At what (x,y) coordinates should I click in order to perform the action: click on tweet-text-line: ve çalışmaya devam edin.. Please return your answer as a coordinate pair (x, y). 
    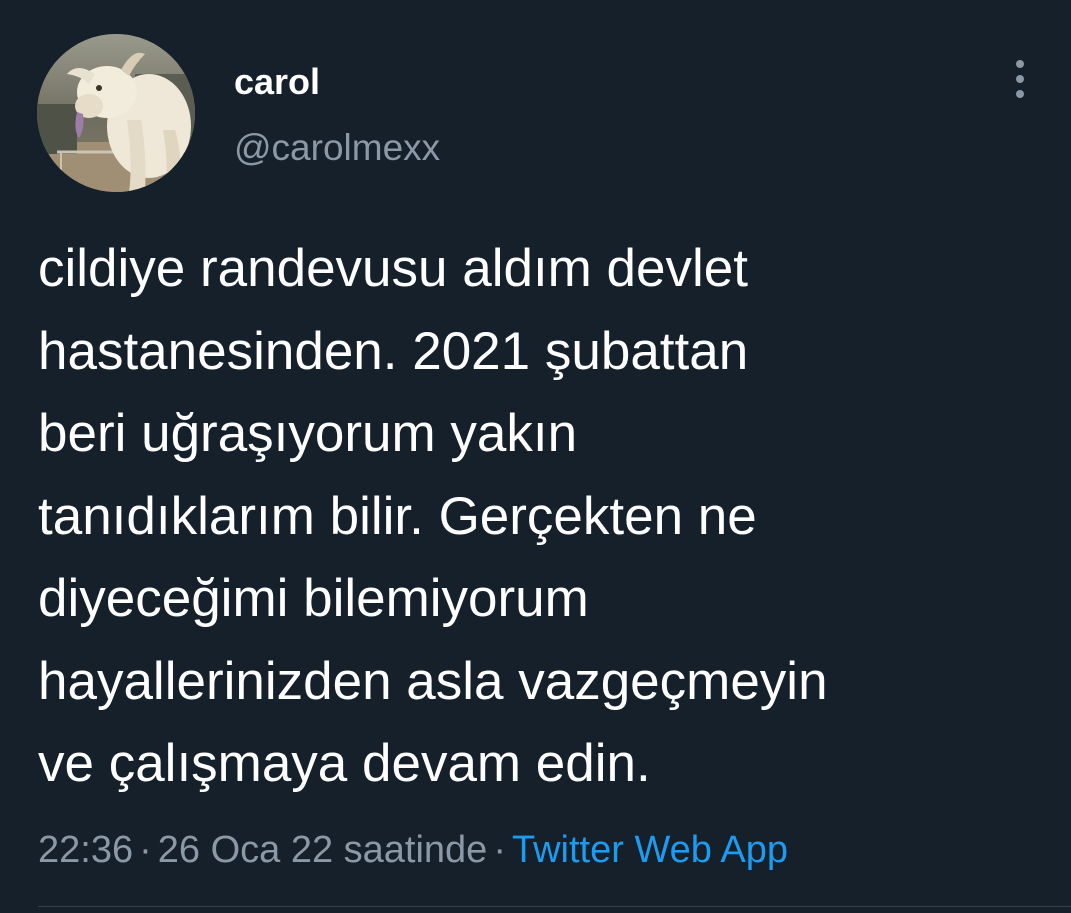
    Looking at the image, I should click on (344, 763).